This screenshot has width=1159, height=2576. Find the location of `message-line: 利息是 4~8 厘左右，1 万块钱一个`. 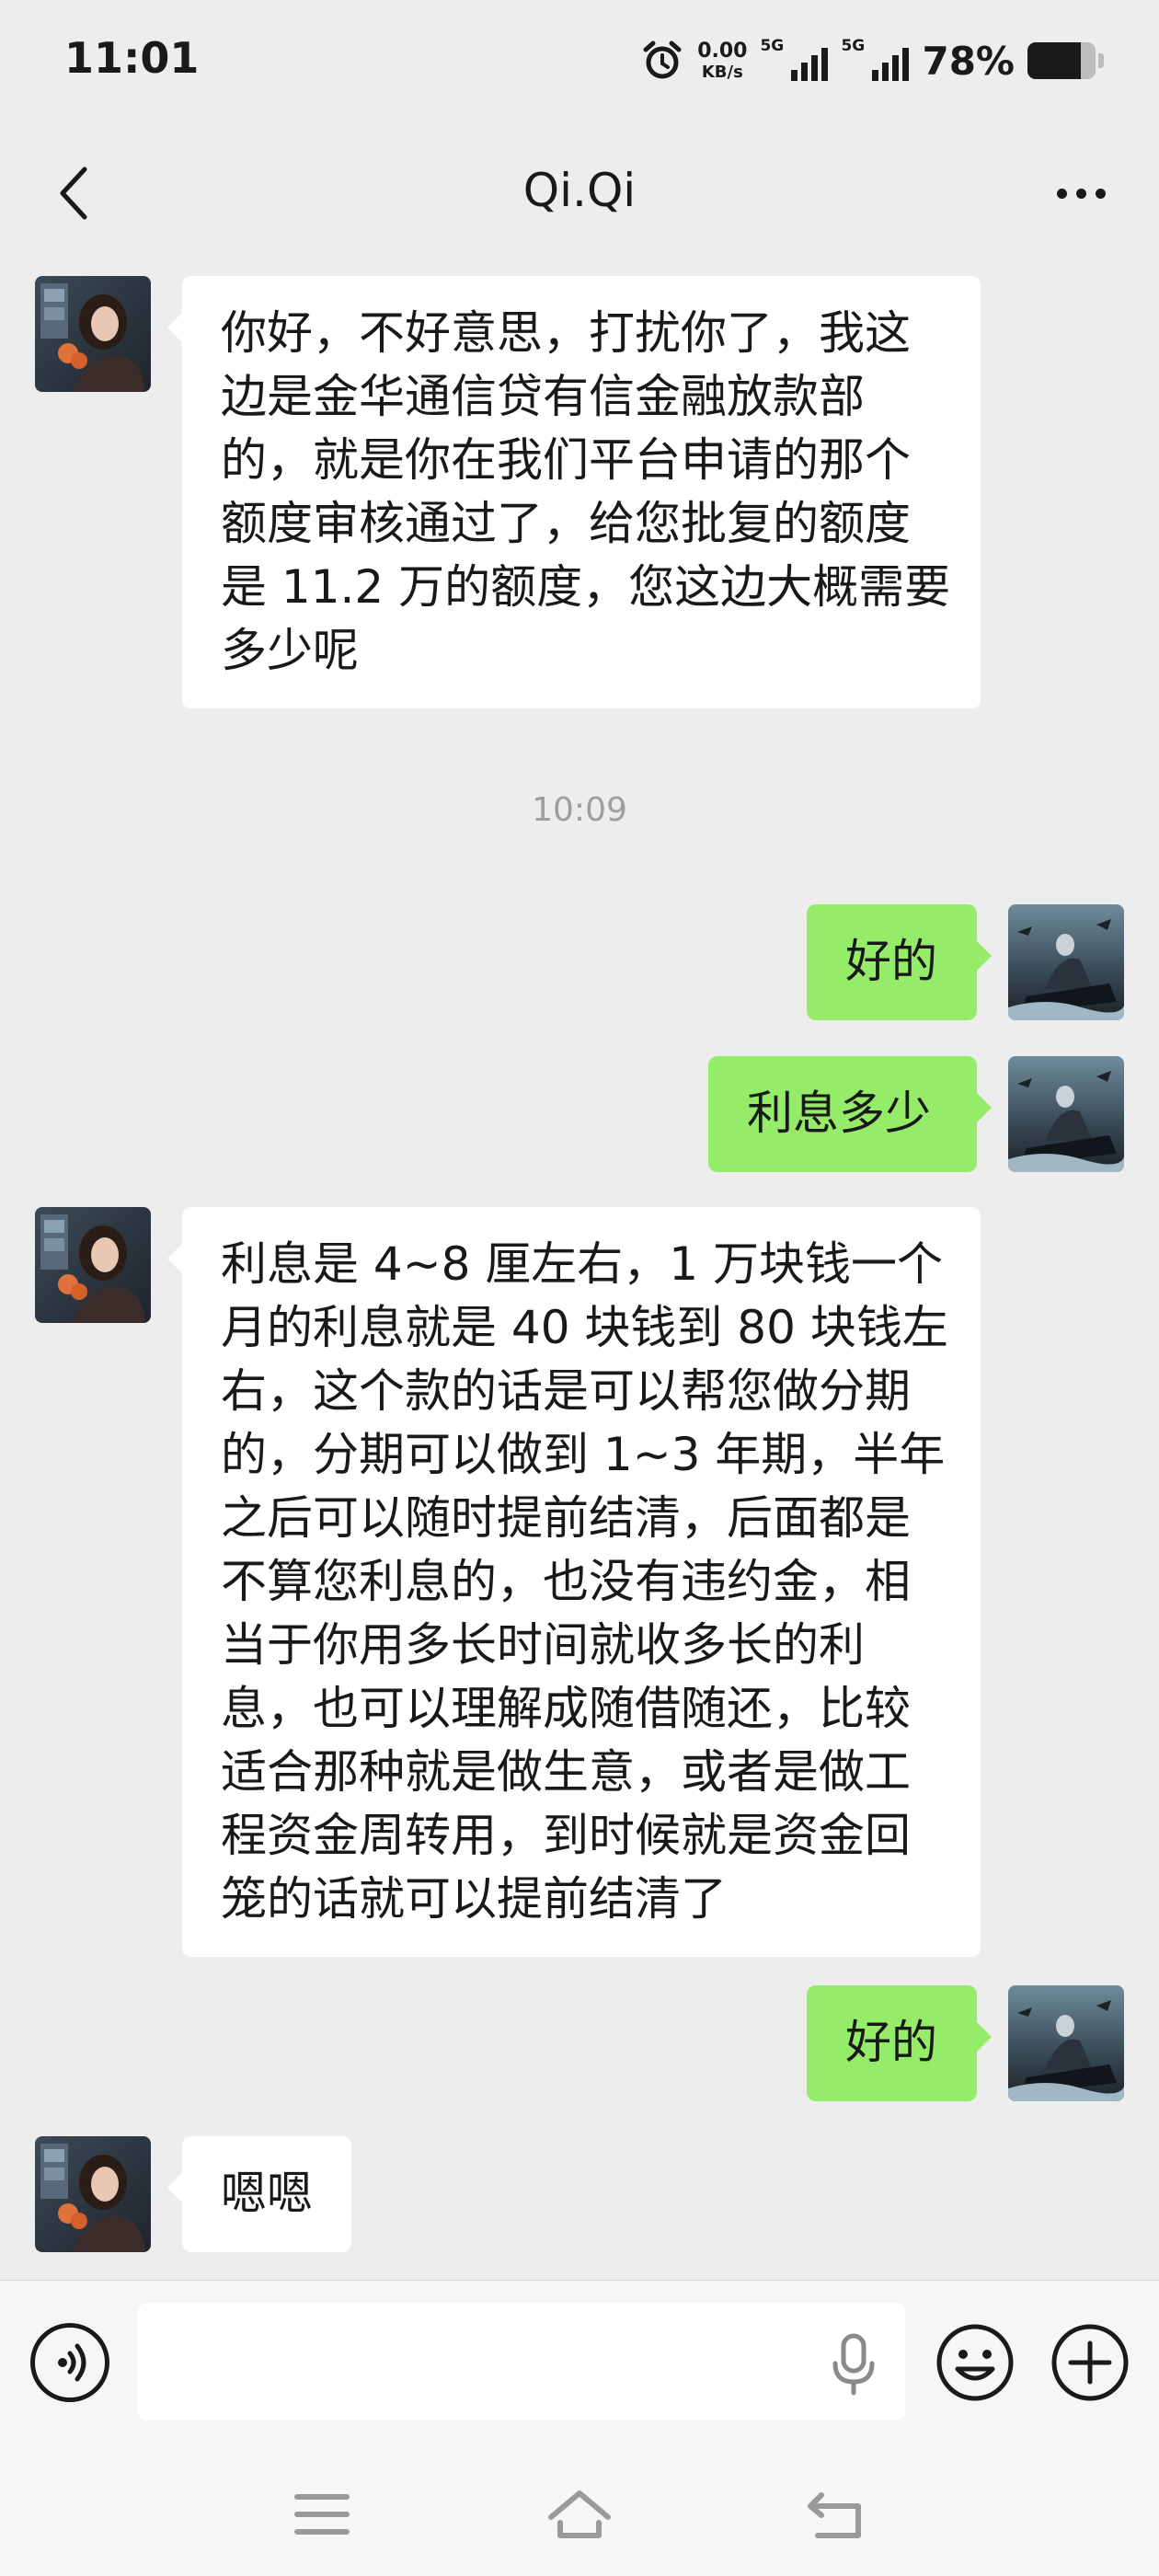

message-line: 利息是 4~8 厘左右，1 万块钱一个 is located at coordinates (582, 1264).